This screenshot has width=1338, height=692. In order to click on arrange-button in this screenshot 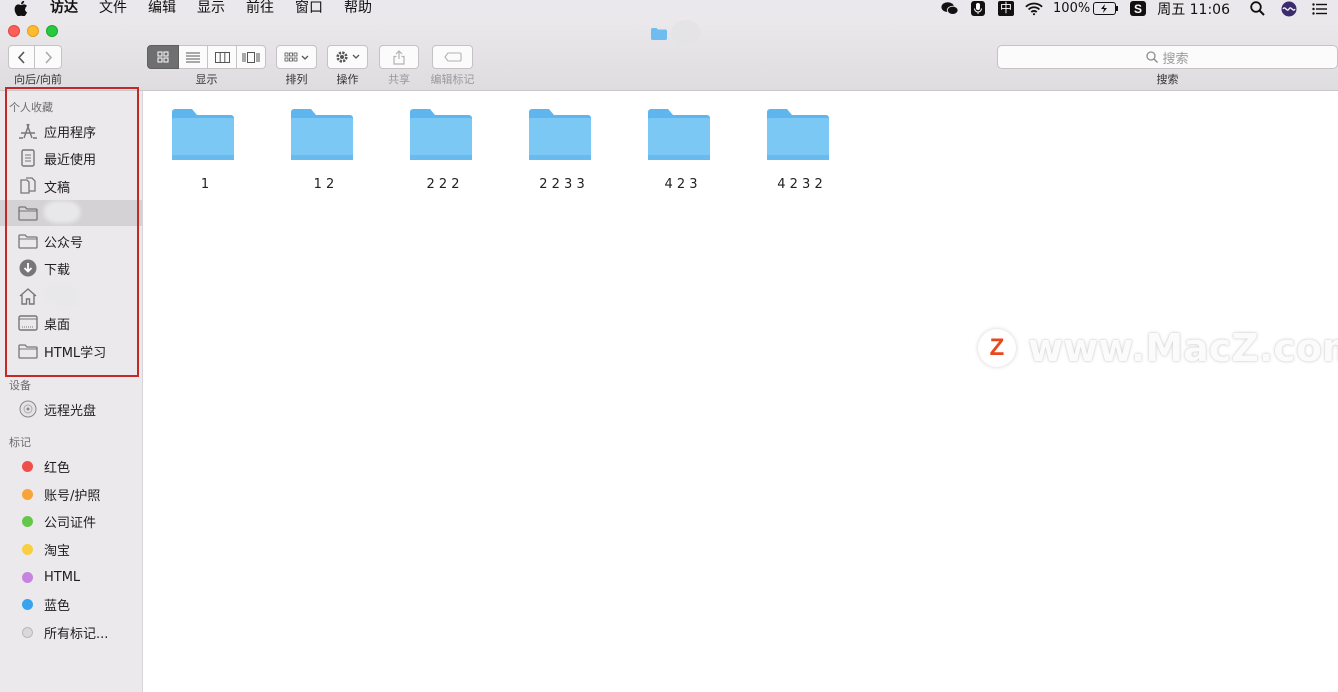, I will do `click(296, 57)`.